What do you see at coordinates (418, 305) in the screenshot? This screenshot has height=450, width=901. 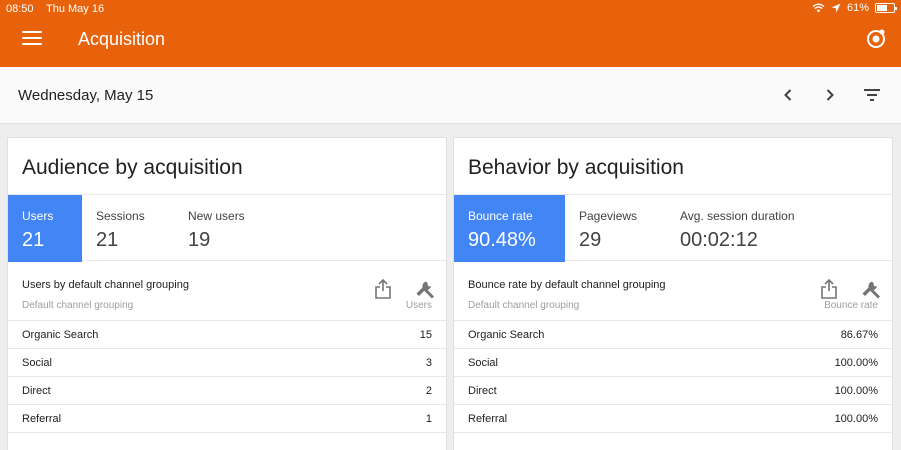 I see `column-label: Users` at bounding box center [418, 305].